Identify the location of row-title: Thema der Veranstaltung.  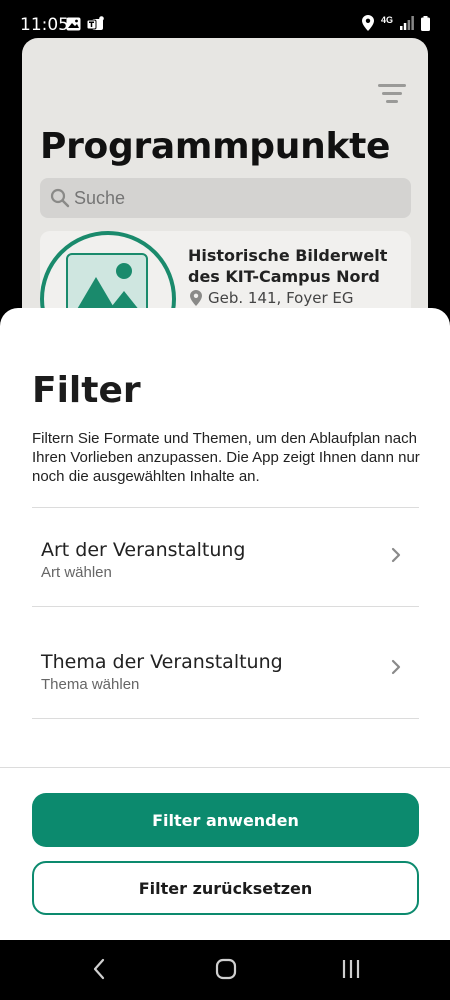
(162, 662).